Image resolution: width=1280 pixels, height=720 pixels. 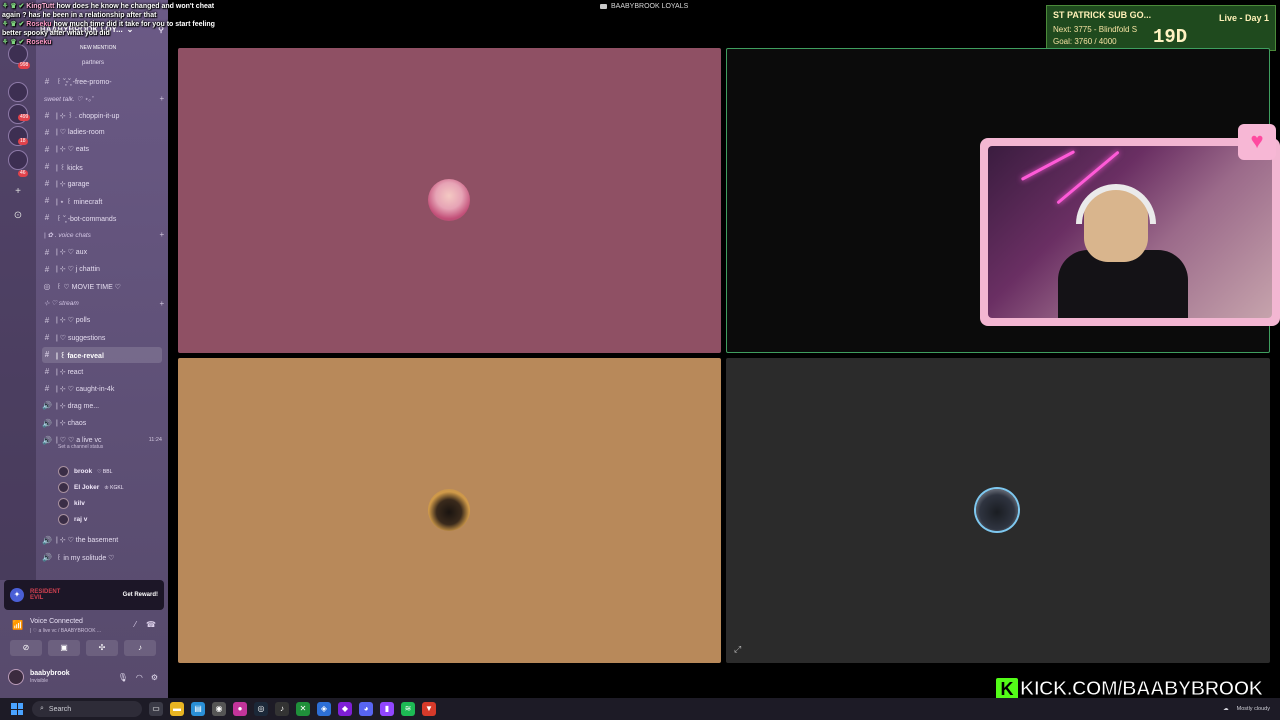 I want to click on microphone-icon: 🎙, so click(x=123, y=677).